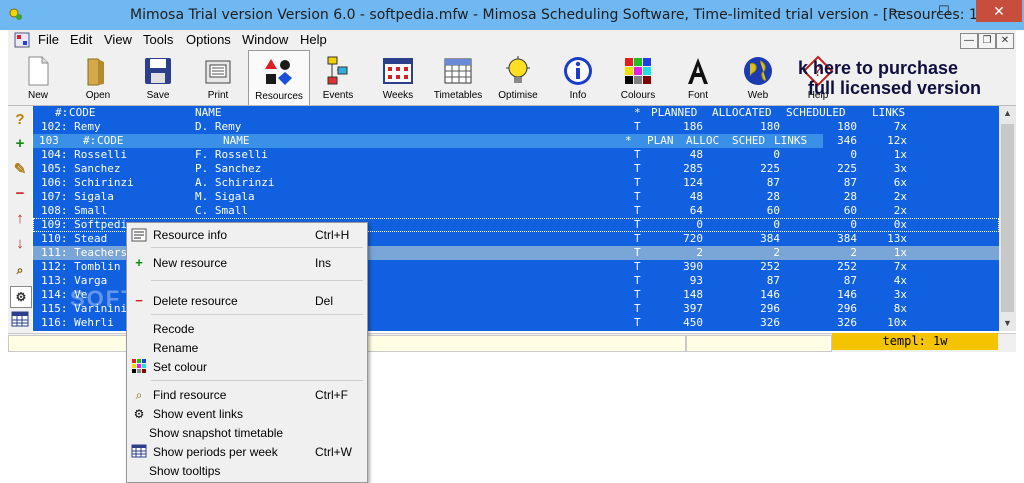 The image size is (1024, 483). I want to click on cell-scheduled: 346, so click(847, 140).